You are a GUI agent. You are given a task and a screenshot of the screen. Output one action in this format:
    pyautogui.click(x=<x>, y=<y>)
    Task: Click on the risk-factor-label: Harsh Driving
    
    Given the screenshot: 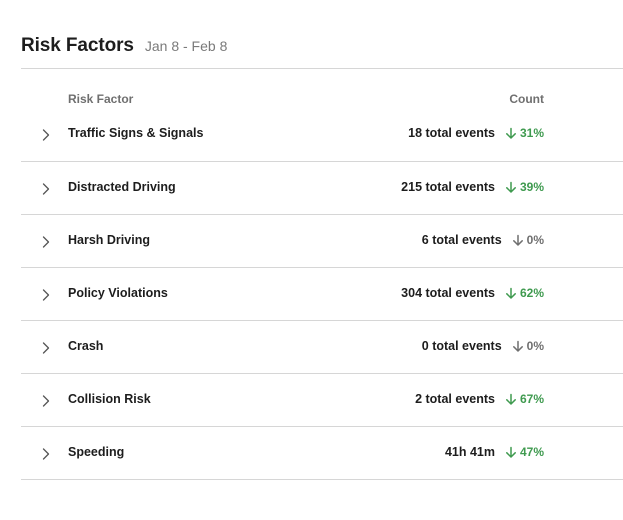 What is the action you would take?
    pyautogui.click(x=109, y=240)
    